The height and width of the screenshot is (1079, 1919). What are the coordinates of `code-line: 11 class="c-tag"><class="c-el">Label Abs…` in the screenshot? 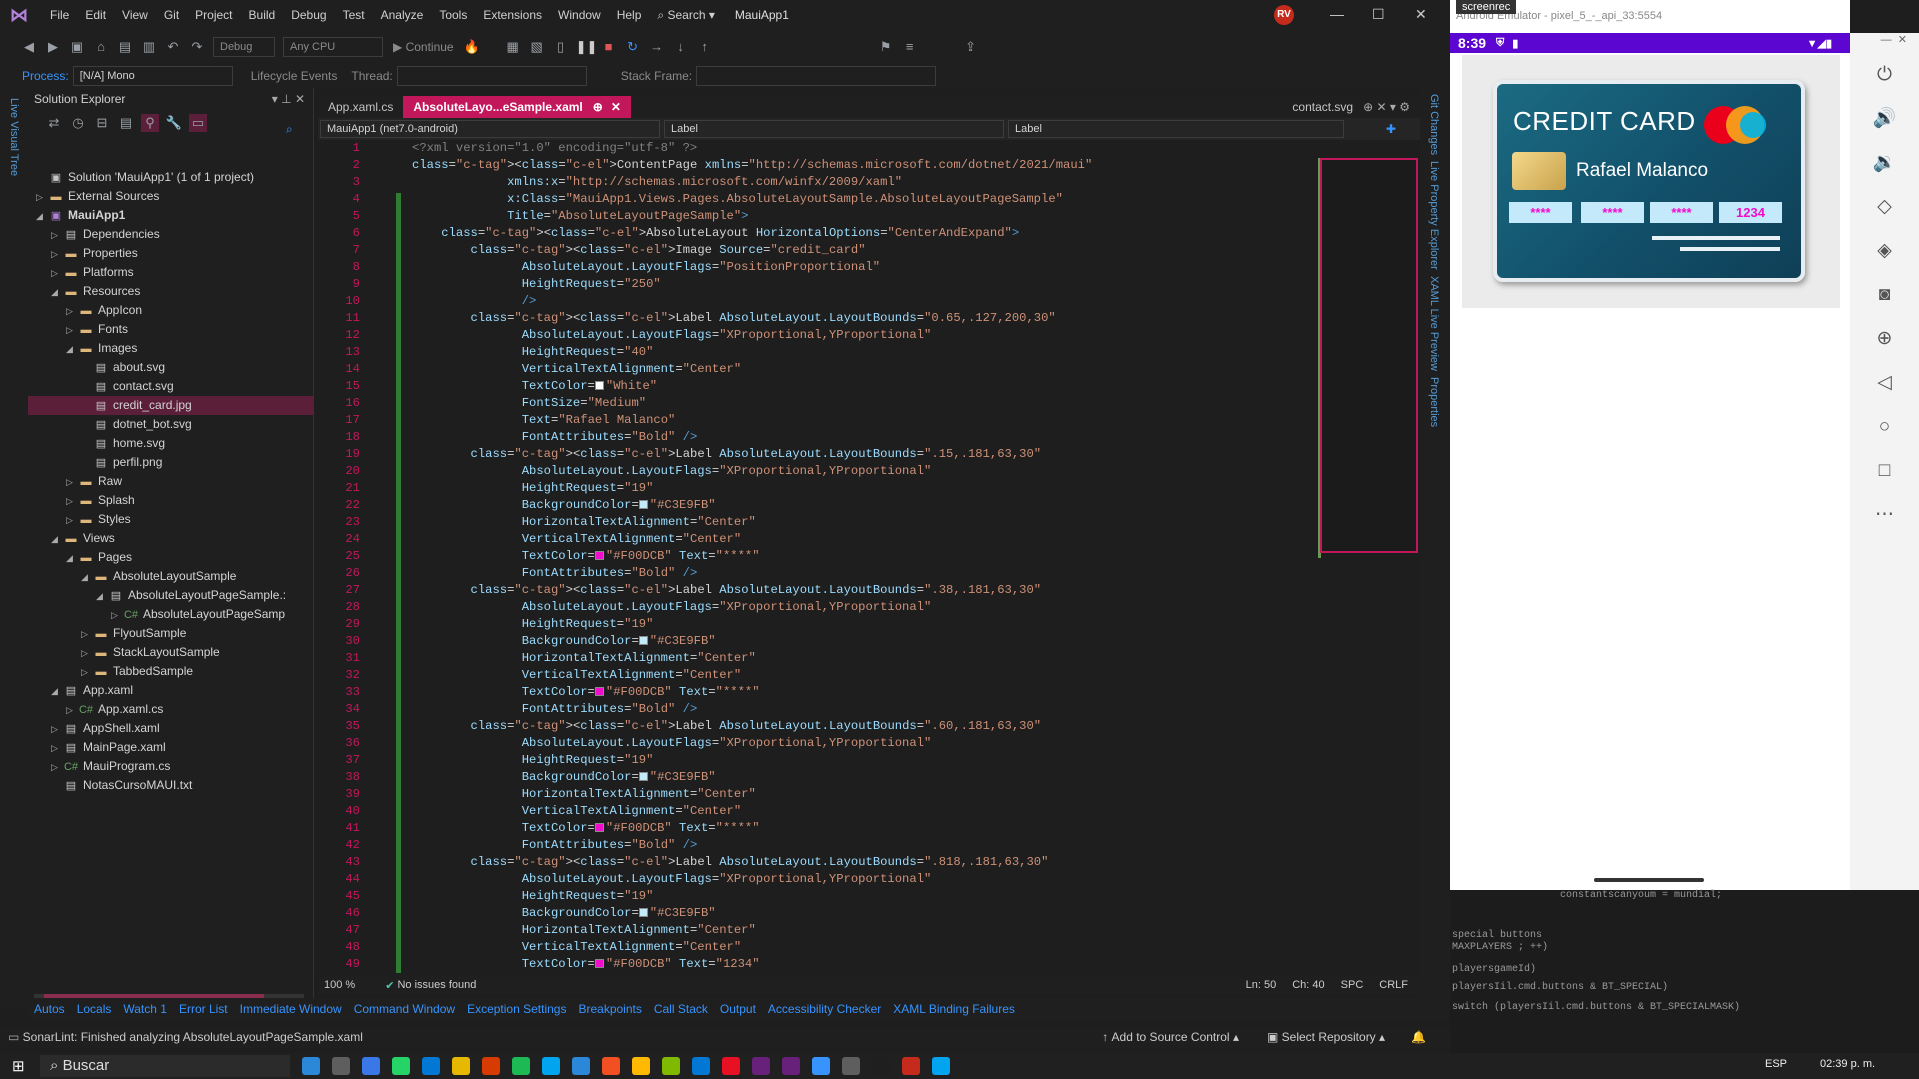 It's located at (818, 318).